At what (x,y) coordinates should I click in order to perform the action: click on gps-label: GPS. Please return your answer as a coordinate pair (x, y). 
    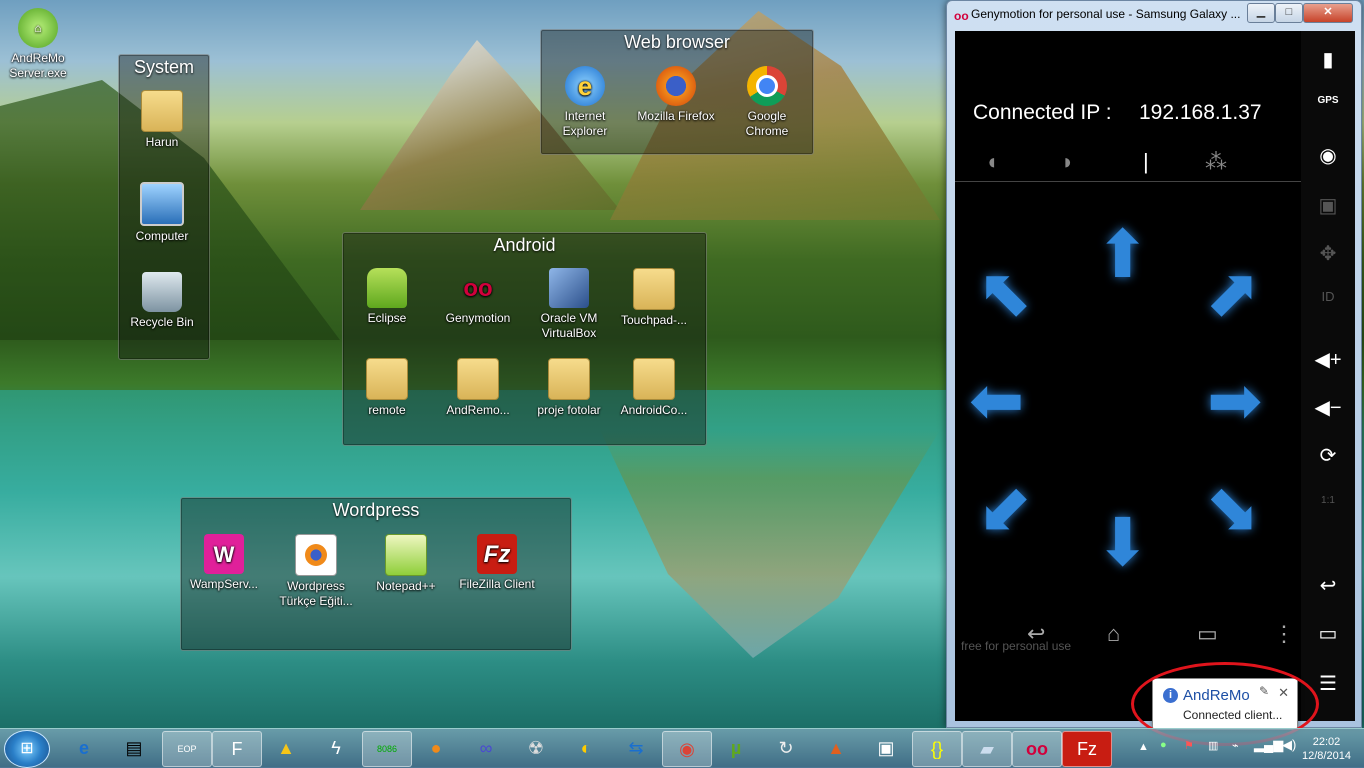
    Looking at the image, I should click on (1328, 100).